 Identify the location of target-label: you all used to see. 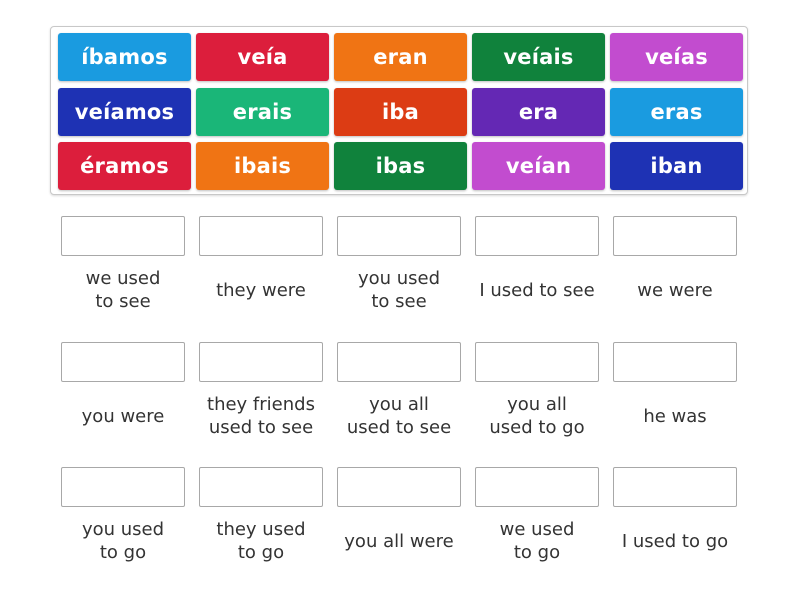
(399, 416).